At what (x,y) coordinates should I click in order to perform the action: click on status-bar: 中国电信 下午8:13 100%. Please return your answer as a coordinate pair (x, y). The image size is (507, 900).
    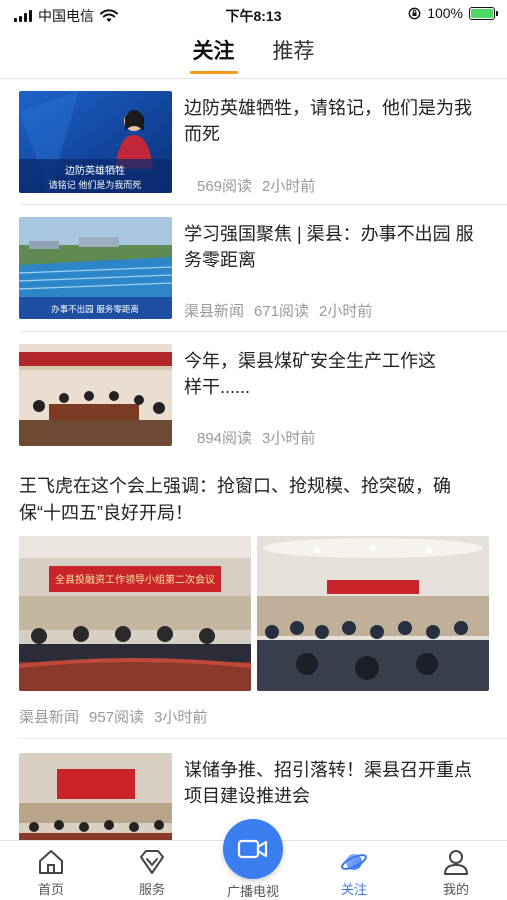
    Looking at the image, I should click on (253, 15).